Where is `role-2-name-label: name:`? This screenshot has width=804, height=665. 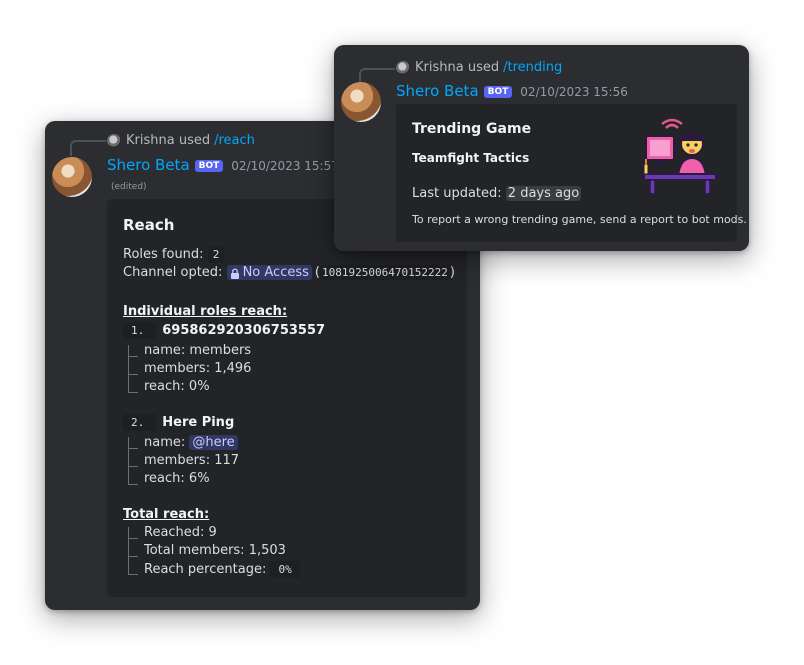
role-2-name-label: name: is located at coordinates (165, 442).